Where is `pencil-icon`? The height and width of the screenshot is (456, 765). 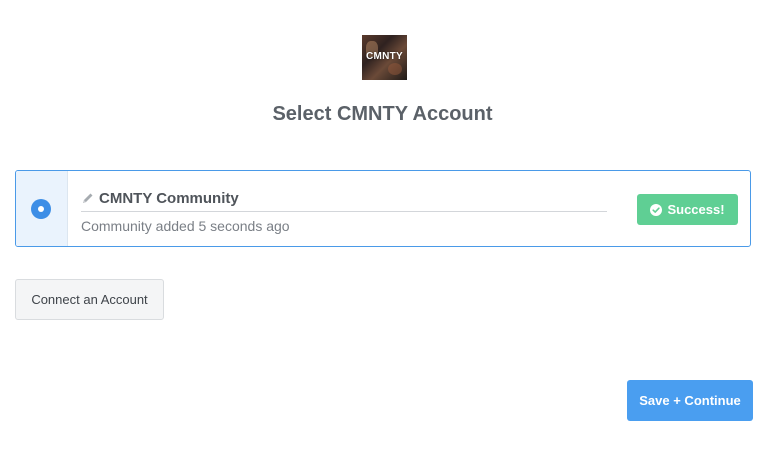
pencil-icon is located at coordinates (88, 198).